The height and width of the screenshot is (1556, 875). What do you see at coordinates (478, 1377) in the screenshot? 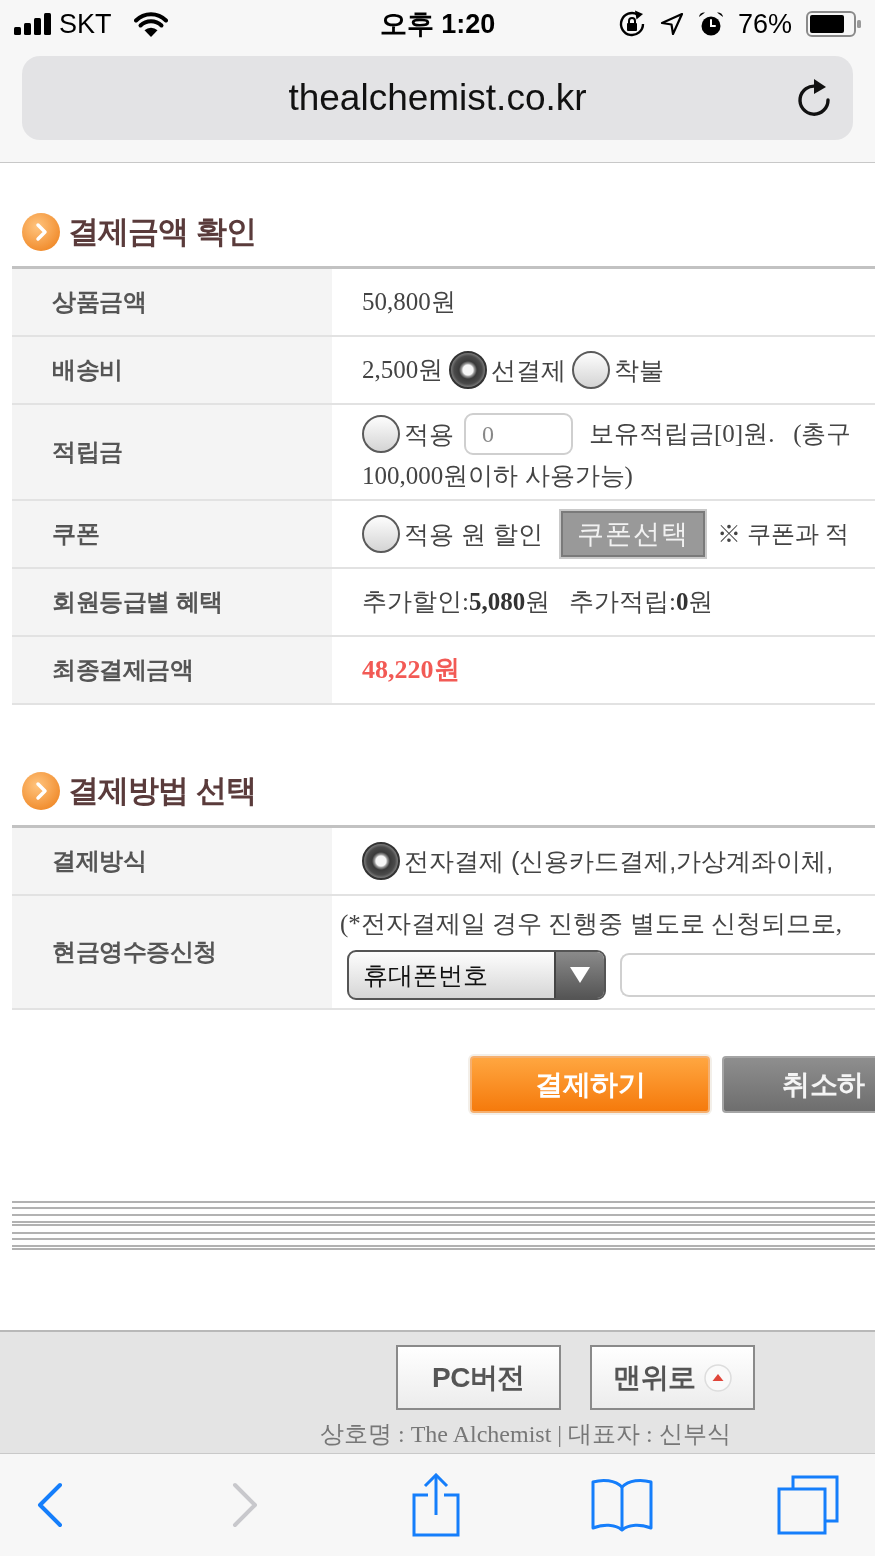
I see `pc-version-button: PC버전` at bounding box center [478, 1377].